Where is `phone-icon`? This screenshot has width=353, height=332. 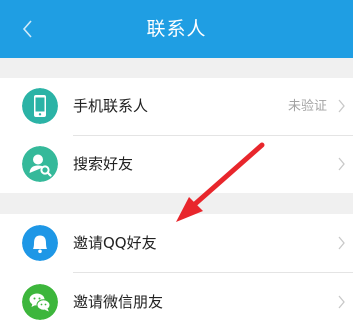
phone-icon is located at coordinates (40, 106).